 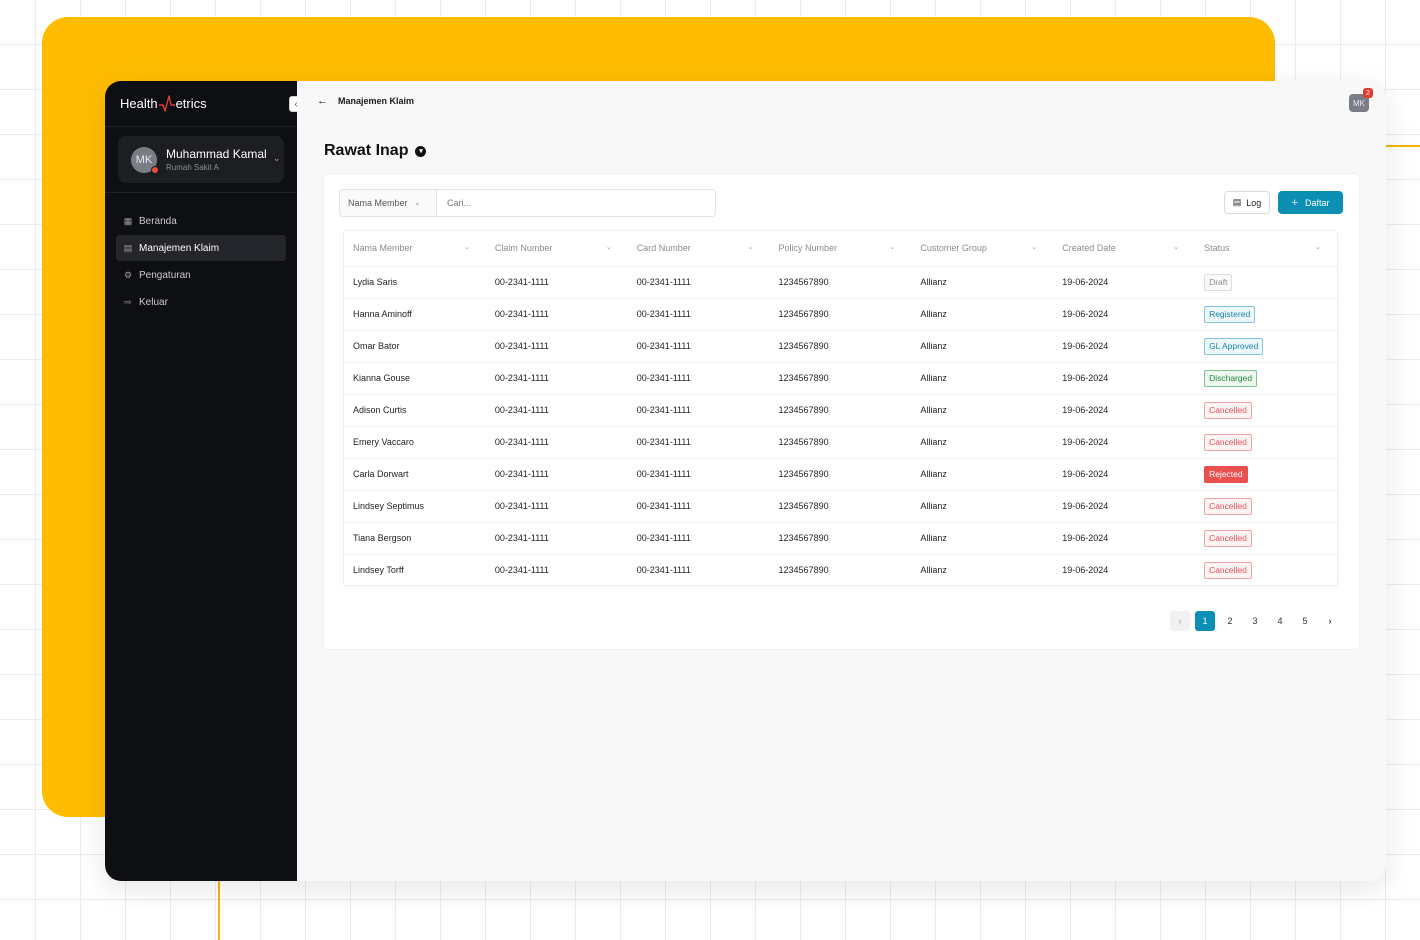 I want to click on cell-member-name: Adison Curtis, so click(x=415, y=410).